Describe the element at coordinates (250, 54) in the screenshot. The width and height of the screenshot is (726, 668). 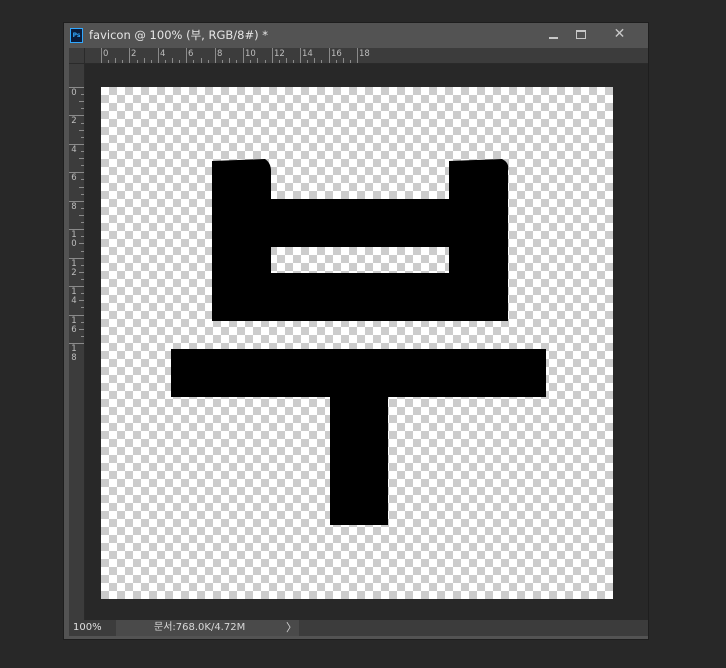
I see `horizontal-ruler-label: 10` at that location.